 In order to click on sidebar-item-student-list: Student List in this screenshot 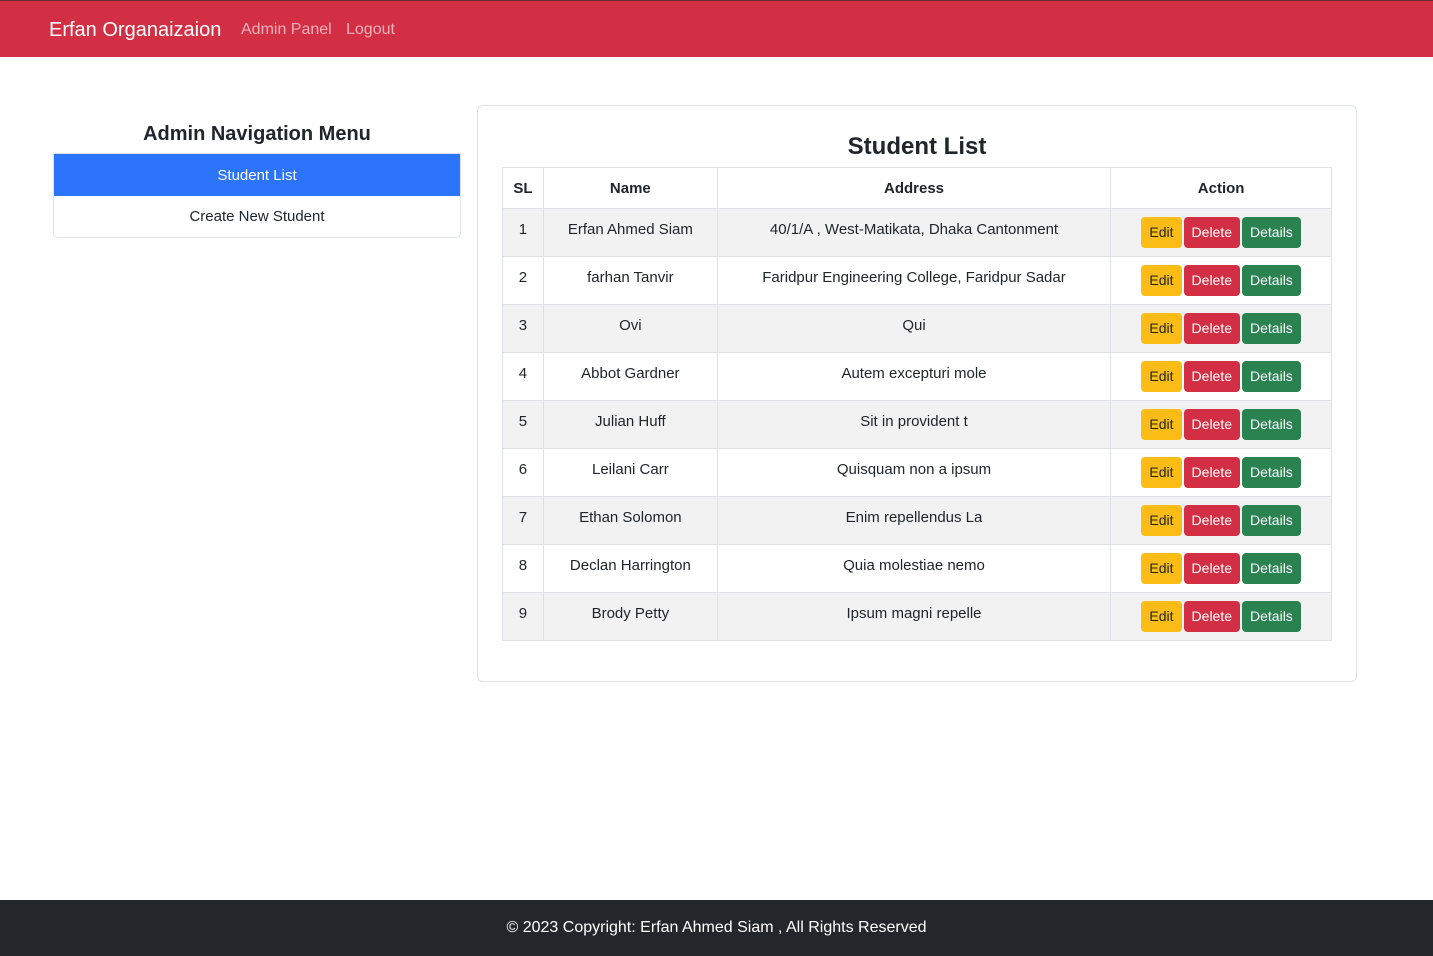, I will do `click(257, 175)`.